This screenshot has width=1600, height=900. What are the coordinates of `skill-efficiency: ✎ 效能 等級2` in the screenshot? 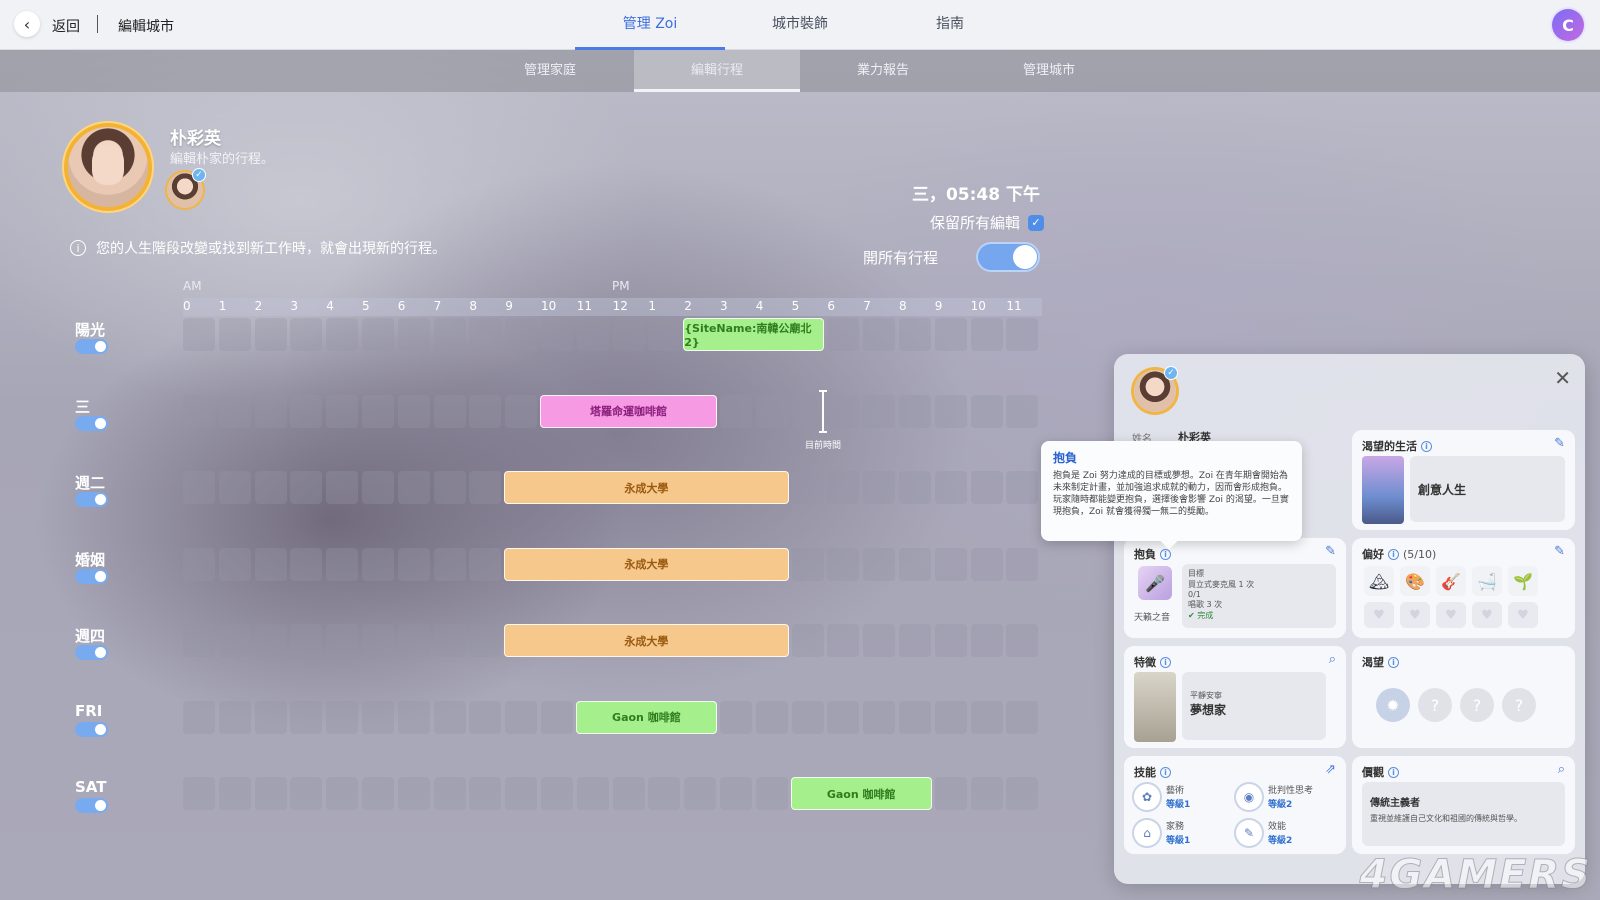 It's located at (1264, 833).